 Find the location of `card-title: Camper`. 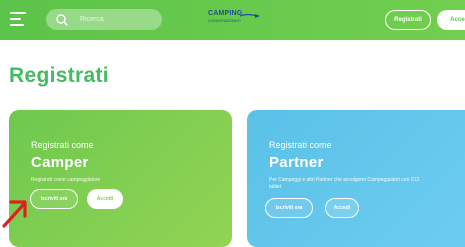

card-title: Camper is located at coordinates (60, 162).